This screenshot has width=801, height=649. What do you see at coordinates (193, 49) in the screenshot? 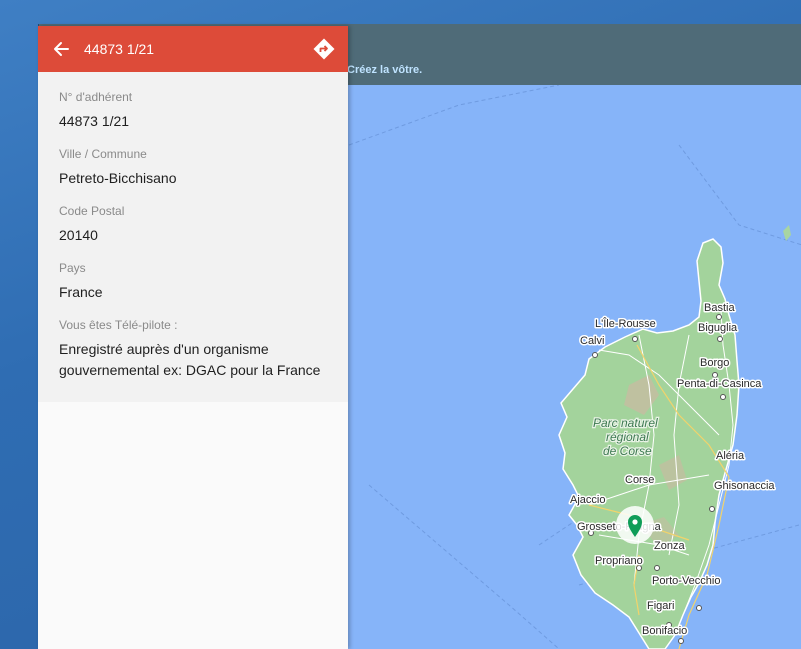
I see `panel-header: 44873 1/21` at bounding box center [193, 49].